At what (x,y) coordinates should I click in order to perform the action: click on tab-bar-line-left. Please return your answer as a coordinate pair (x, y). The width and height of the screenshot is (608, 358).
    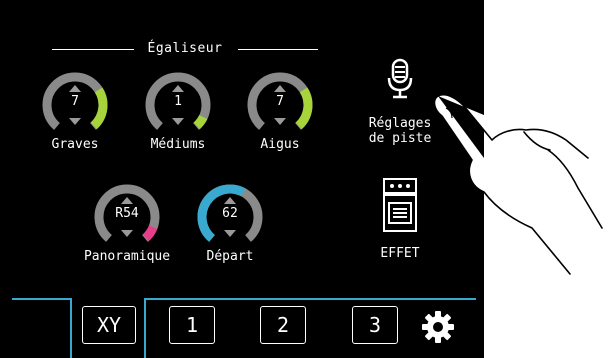
    Looking at the image, I should click on (41, 299).